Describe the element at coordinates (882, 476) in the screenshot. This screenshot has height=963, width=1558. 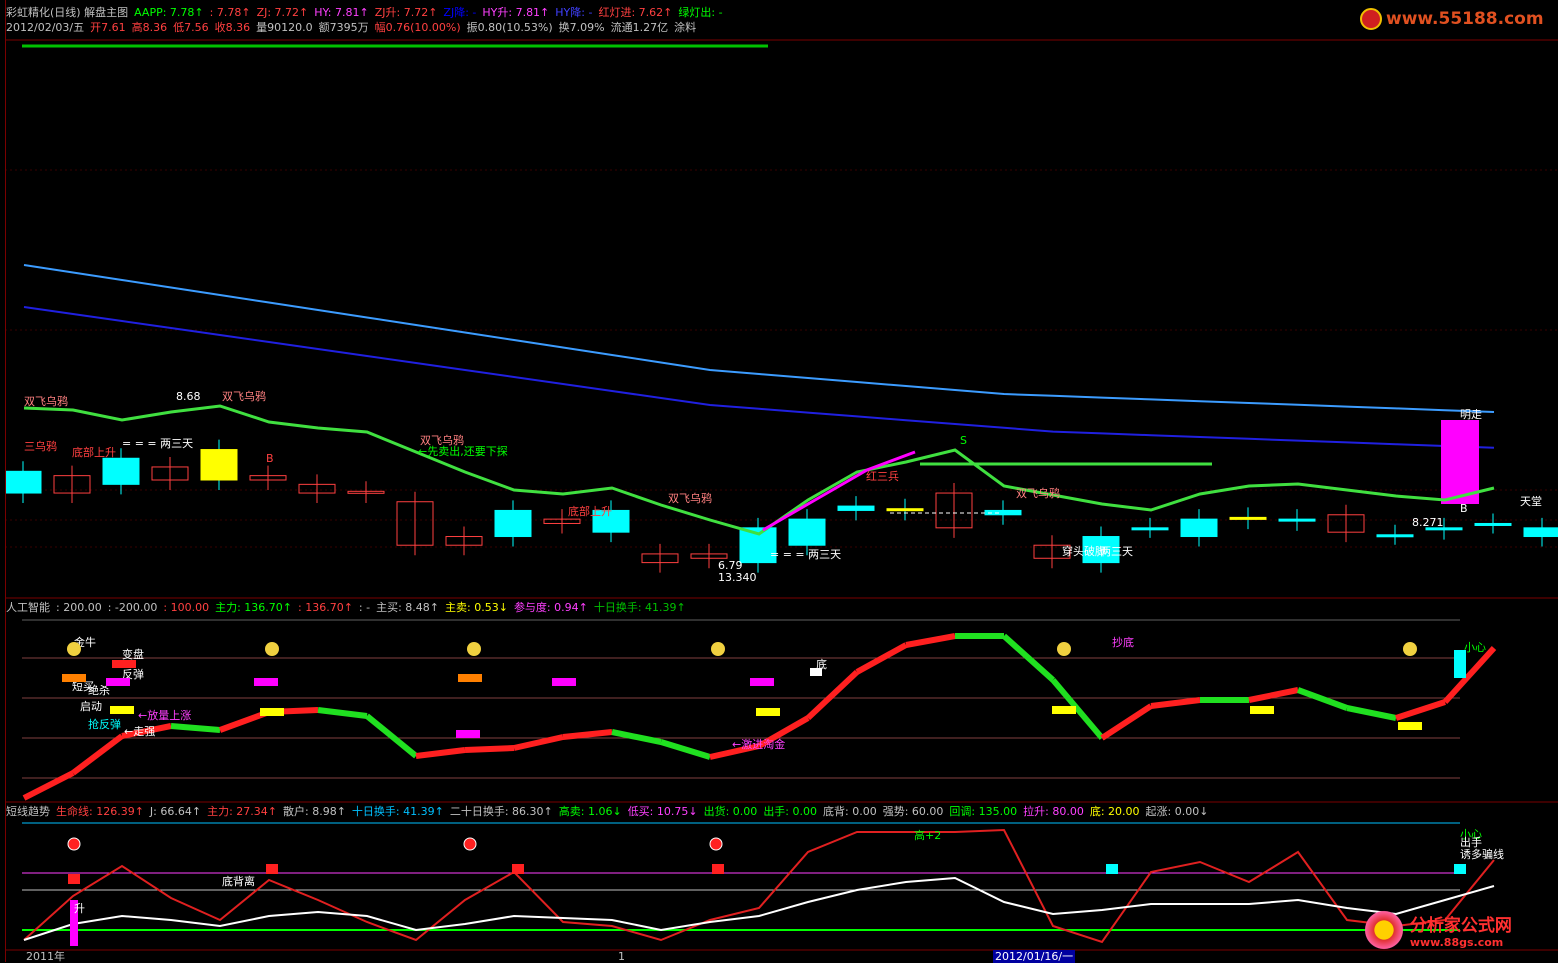
I see `price-label-14: 红三兵` at that location.